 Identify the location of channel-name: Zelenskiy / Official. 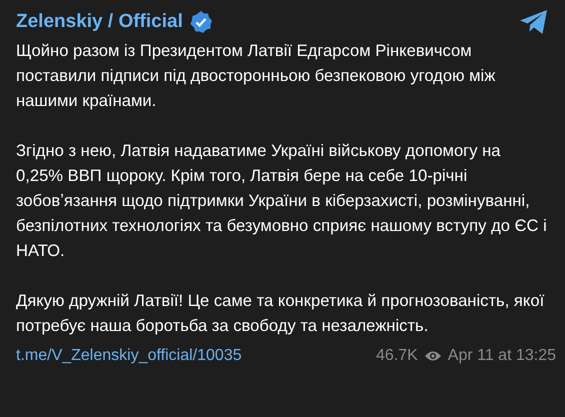
(99, 22).